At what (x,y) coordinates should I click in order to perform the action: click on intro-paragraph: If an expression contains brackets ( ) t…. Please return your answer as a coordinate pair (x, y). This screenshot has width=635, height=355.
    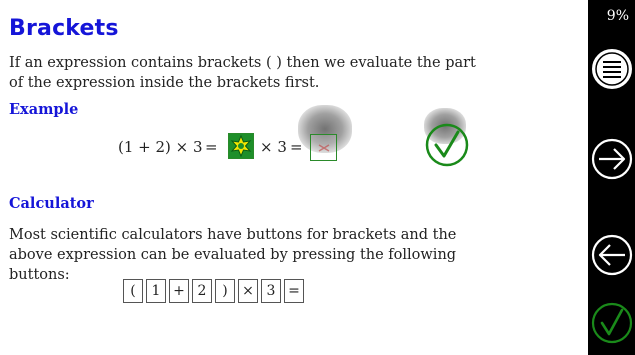
    Looking at the image, I should click on (242, 73).